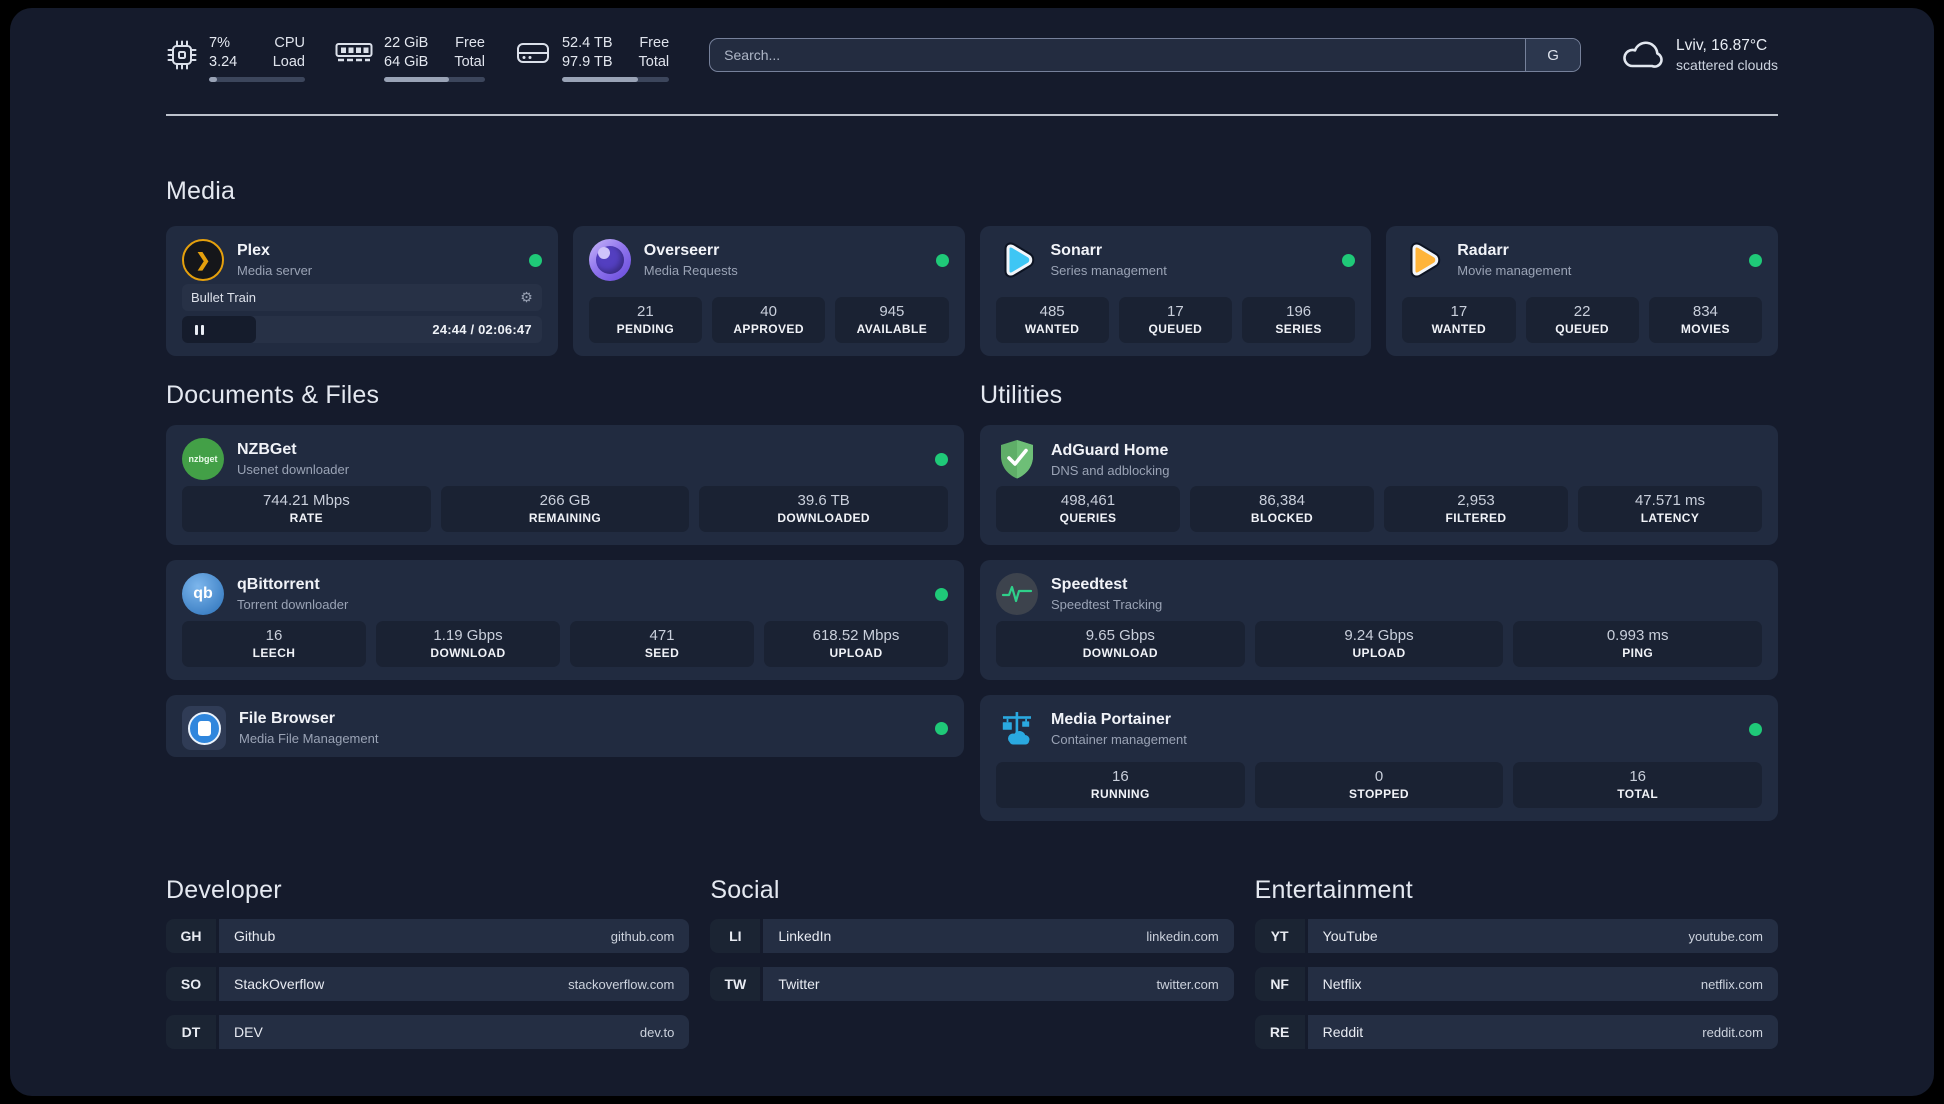 The height and width of the screenshot is (1104, 1944). What do you see at coordinates (1175, 320) in the screenshot?
I see `stat-queued: 17 QUEUED` at bounding box center [1175, 320].